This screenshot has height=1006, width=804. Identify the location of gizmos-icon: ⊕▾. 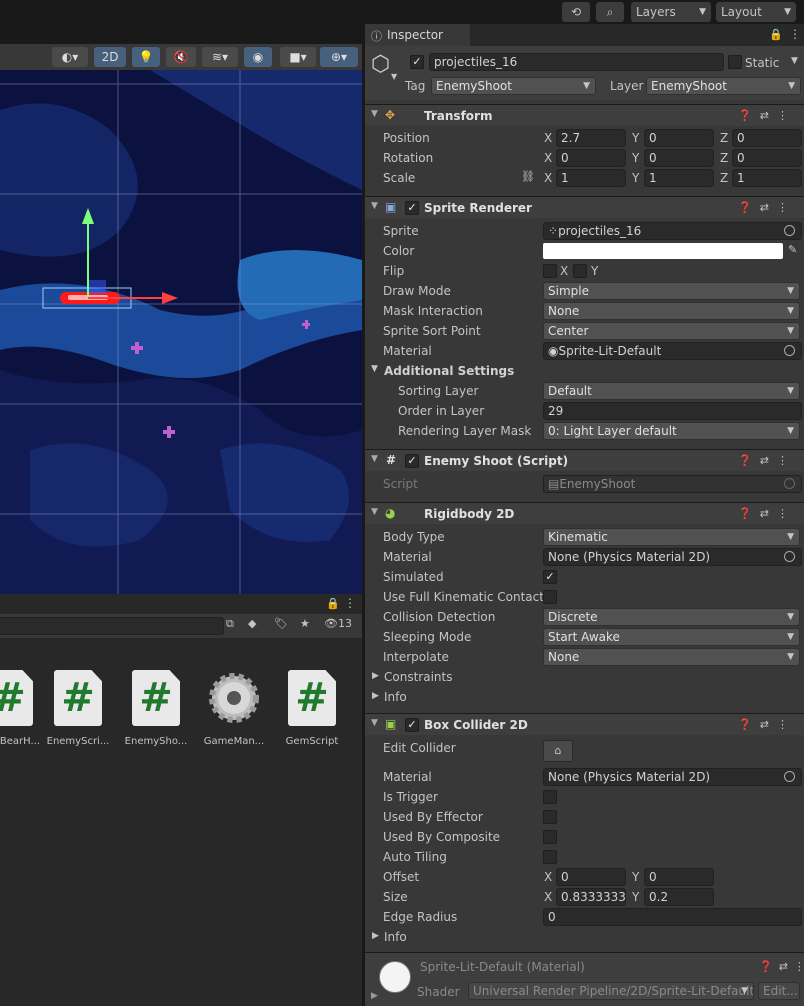
(339, 57).